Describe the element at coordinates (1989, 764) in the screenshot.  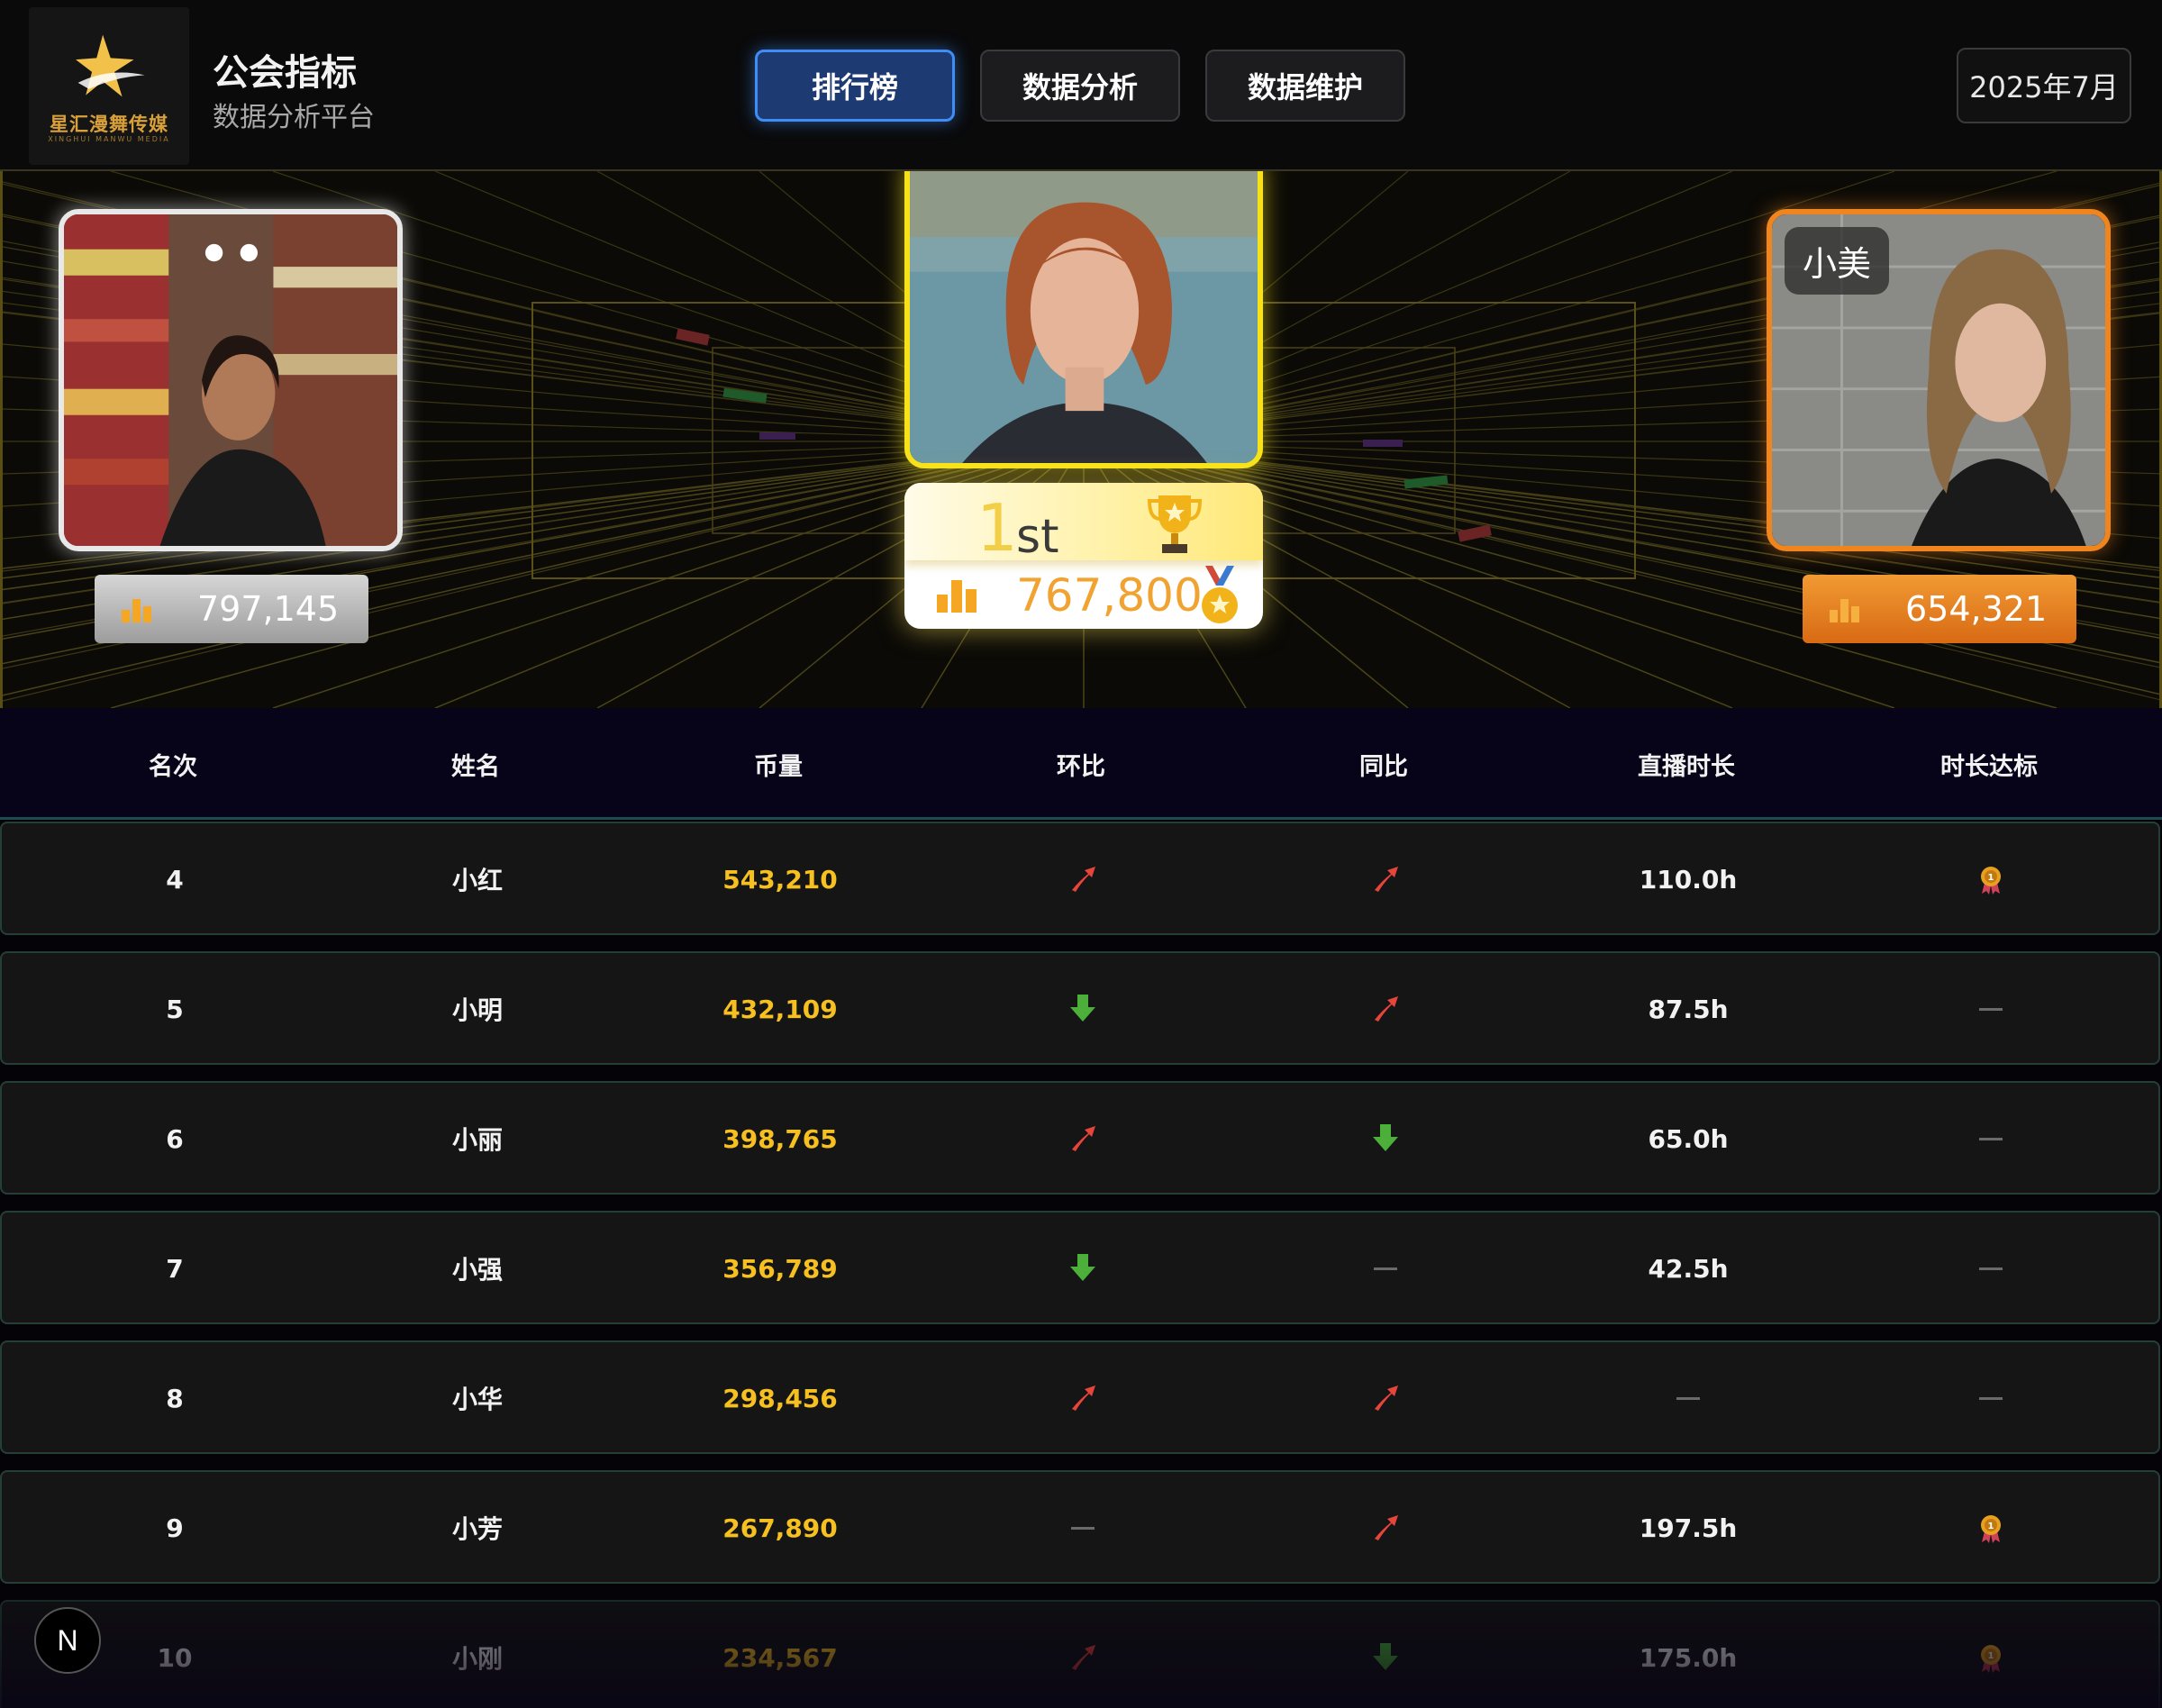
I see `column-header-hours-target: 时长达标` at that location.